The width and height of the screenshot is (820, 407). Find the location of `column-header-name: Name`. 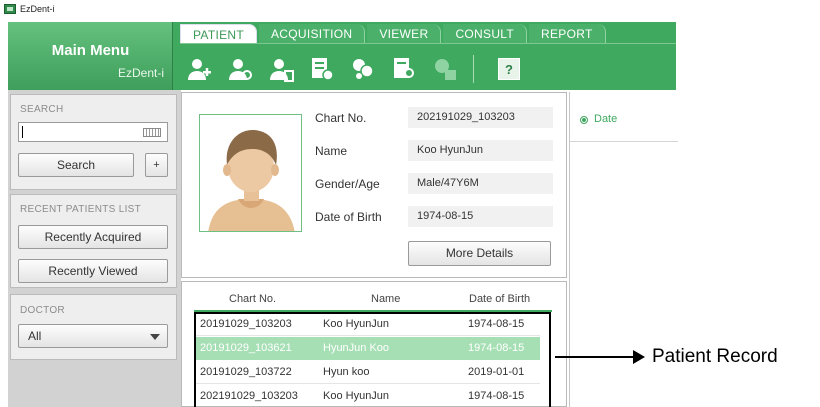

column-header-name: Name is located at coordinates (385, 299).